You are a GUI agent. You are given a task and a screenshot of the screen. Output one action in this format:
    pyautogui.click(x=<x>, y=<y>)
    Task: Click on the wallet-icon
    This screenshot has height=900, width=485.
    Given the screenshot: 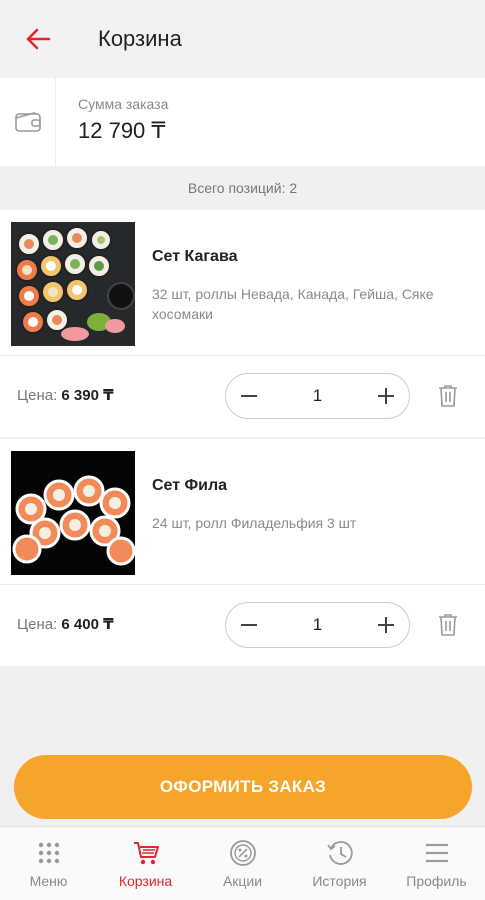 What is the action you would take?
    pyautogui.click(x=28, y=122)
    